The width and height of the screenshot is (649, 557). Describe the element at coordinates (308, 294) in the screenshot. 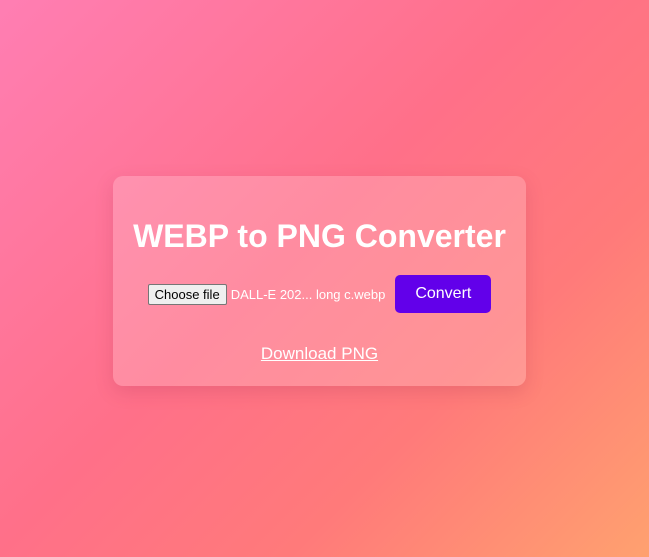

I see `selected-file-name: DALL-E 202... long c.webp` at that location.